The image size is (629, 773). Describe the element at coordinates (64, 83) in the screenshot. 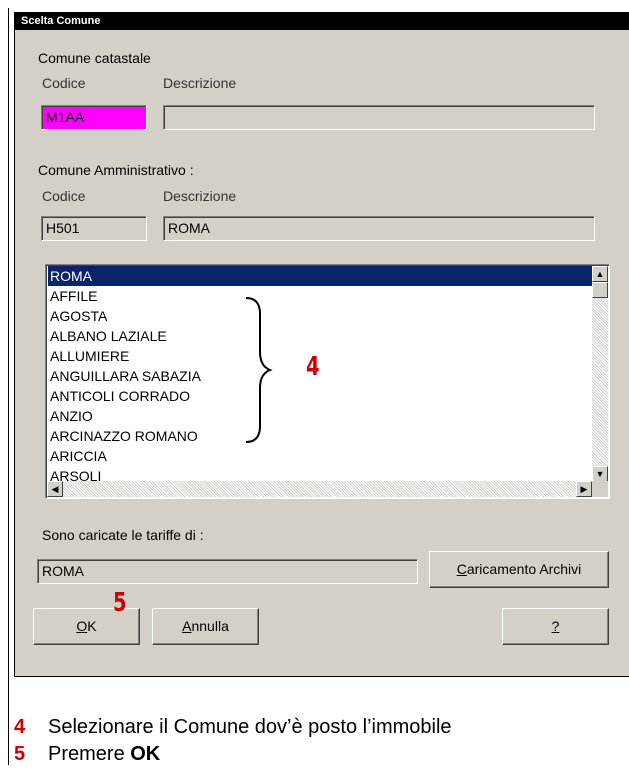

I see `catastale-code-label: Codice` at that location.